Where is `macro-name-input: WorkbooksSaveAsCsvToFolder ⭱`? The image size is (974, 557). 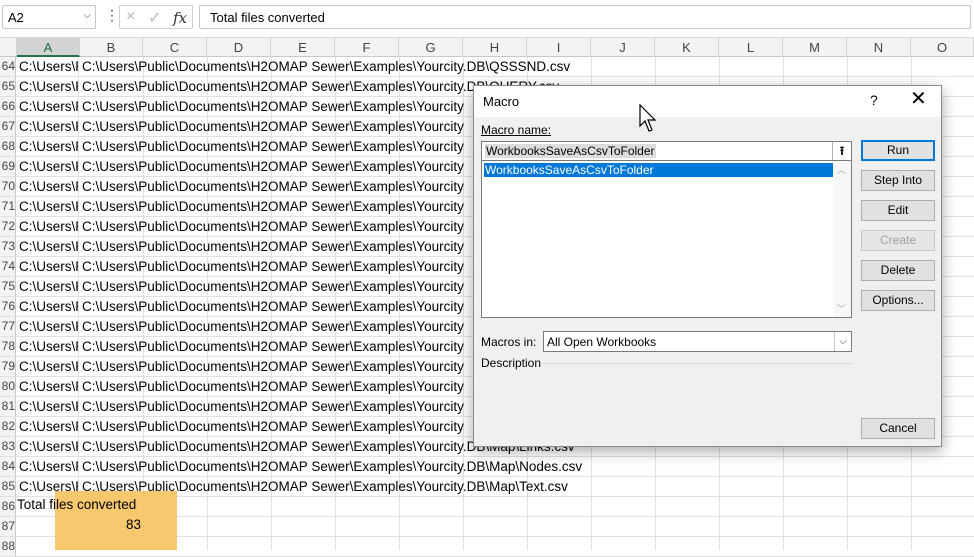
macro-name-input: WorkbooksSaveAsCsvToFolder ⭱ is located at coordinates (666, 151).